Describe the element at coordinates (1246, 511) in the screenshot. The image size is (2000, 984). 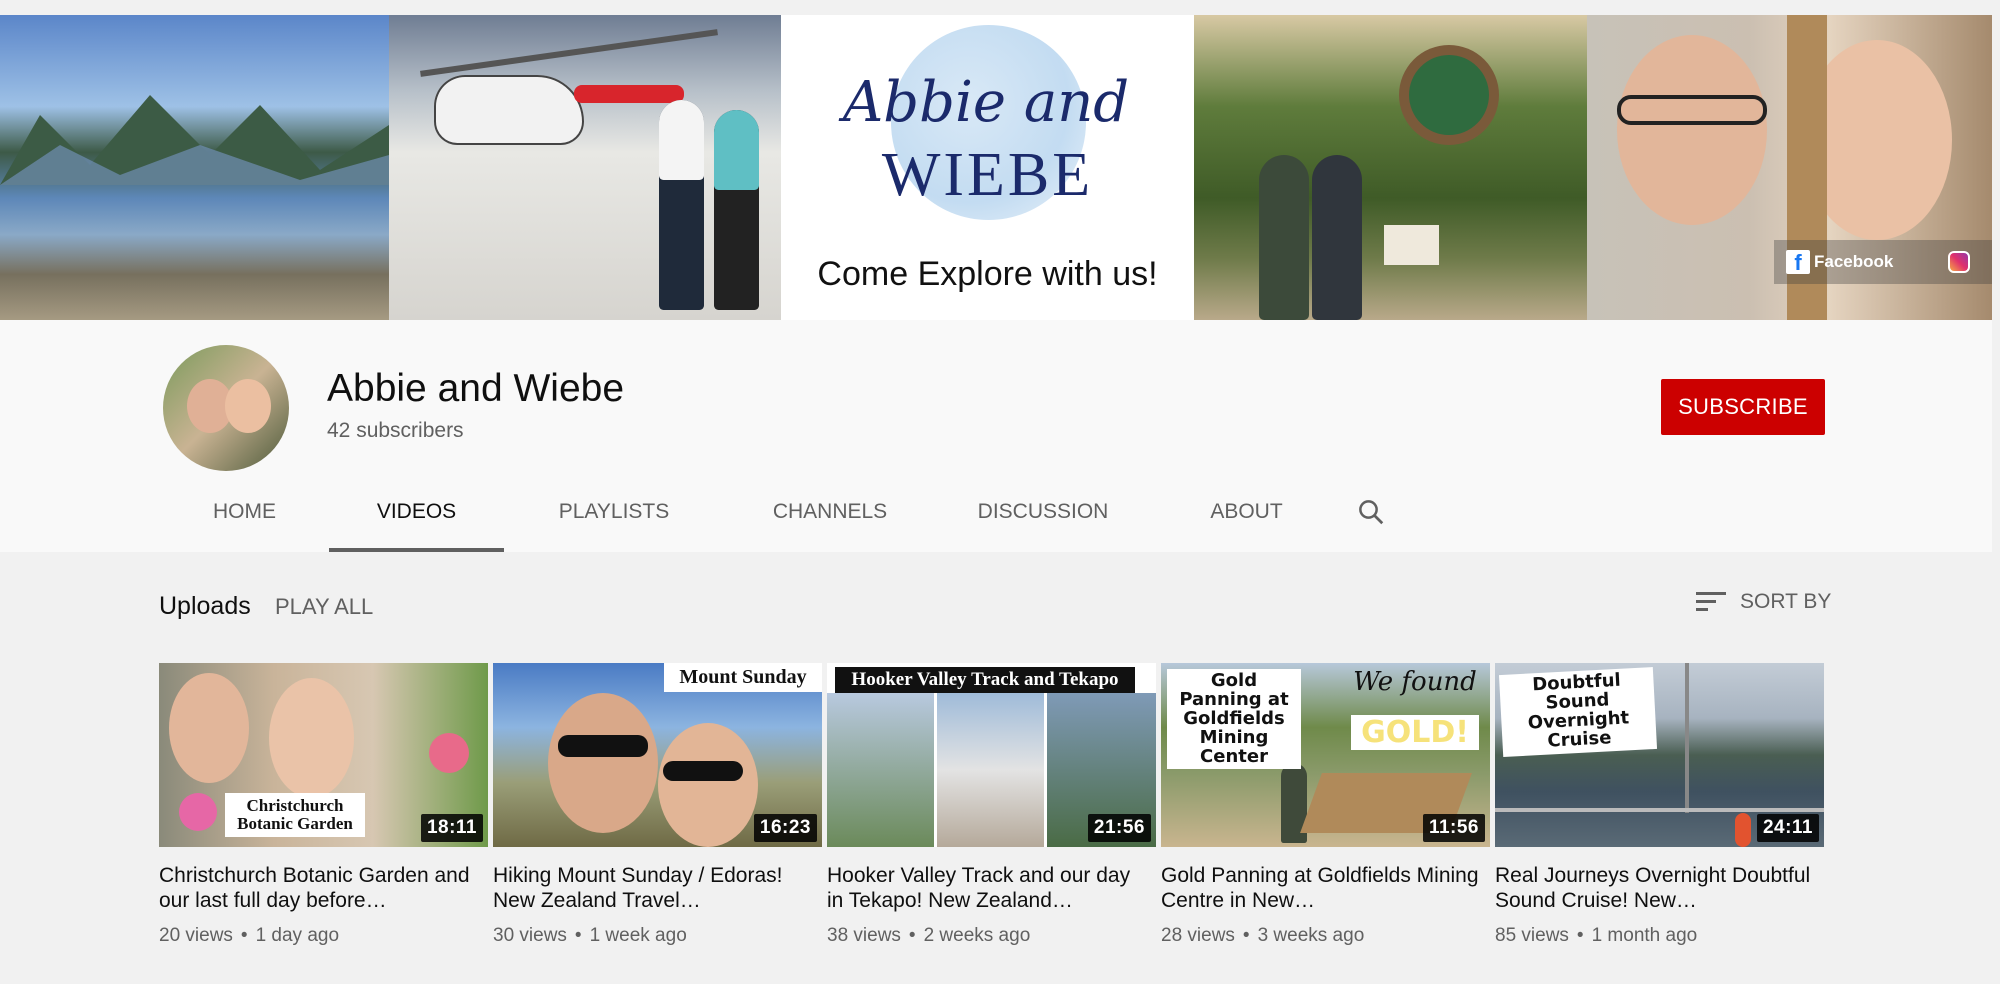
I see `tab-about: ABOUT` at that location.